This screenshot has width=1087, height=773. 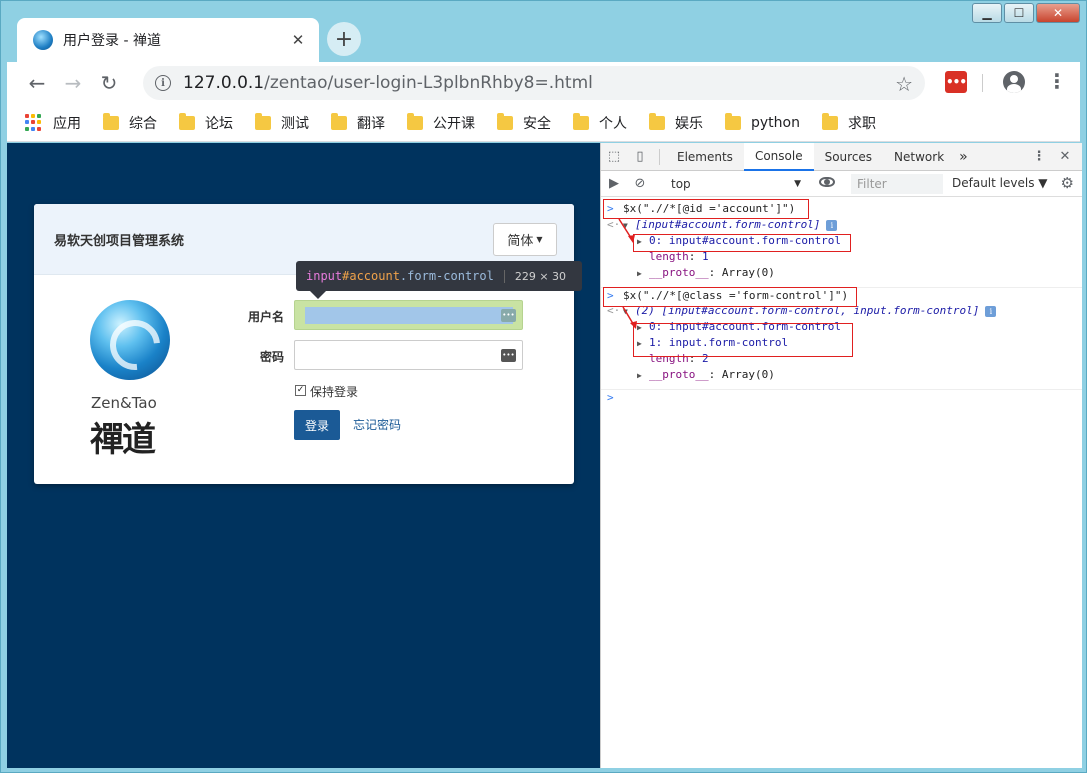 What do you see at coordinates (408, 355) in the screenshot?
I see `password-input: •••` at bounding box center [408, 355].